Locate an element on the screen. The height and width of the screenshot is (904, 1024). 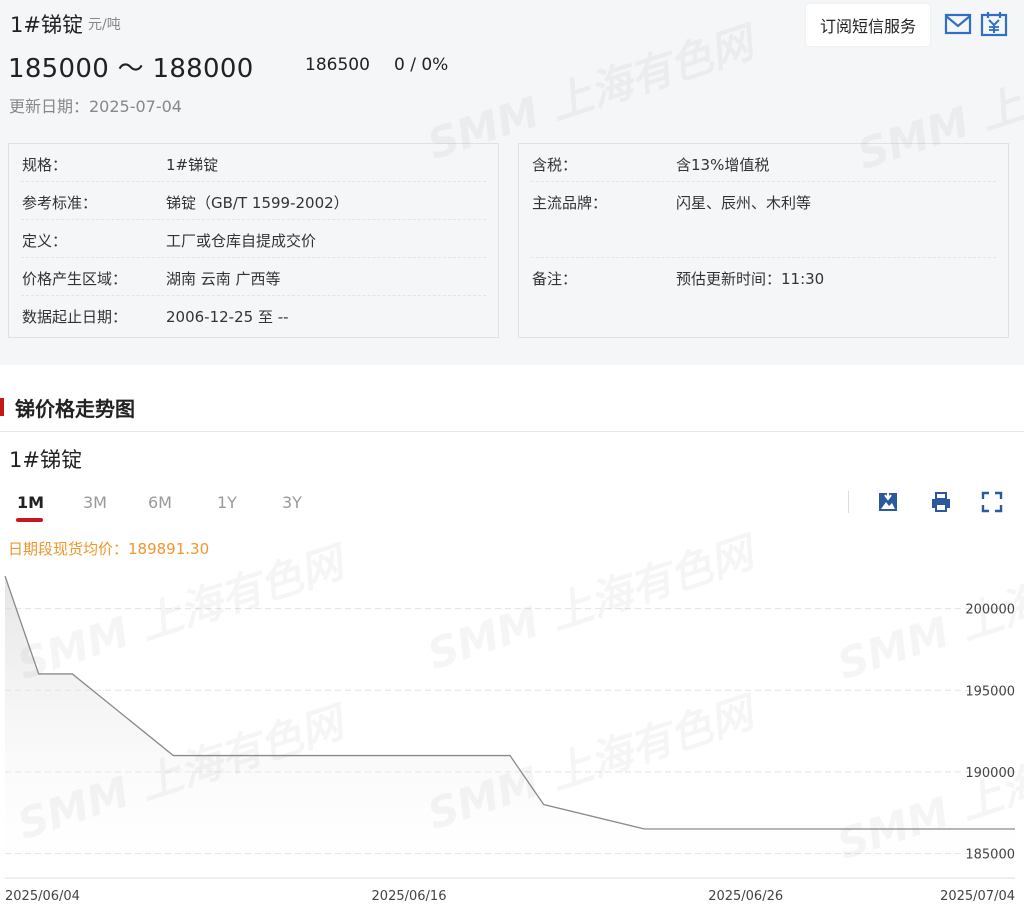
info-row: 含税： 含13%增值税 is located at coordinates (763, 163).